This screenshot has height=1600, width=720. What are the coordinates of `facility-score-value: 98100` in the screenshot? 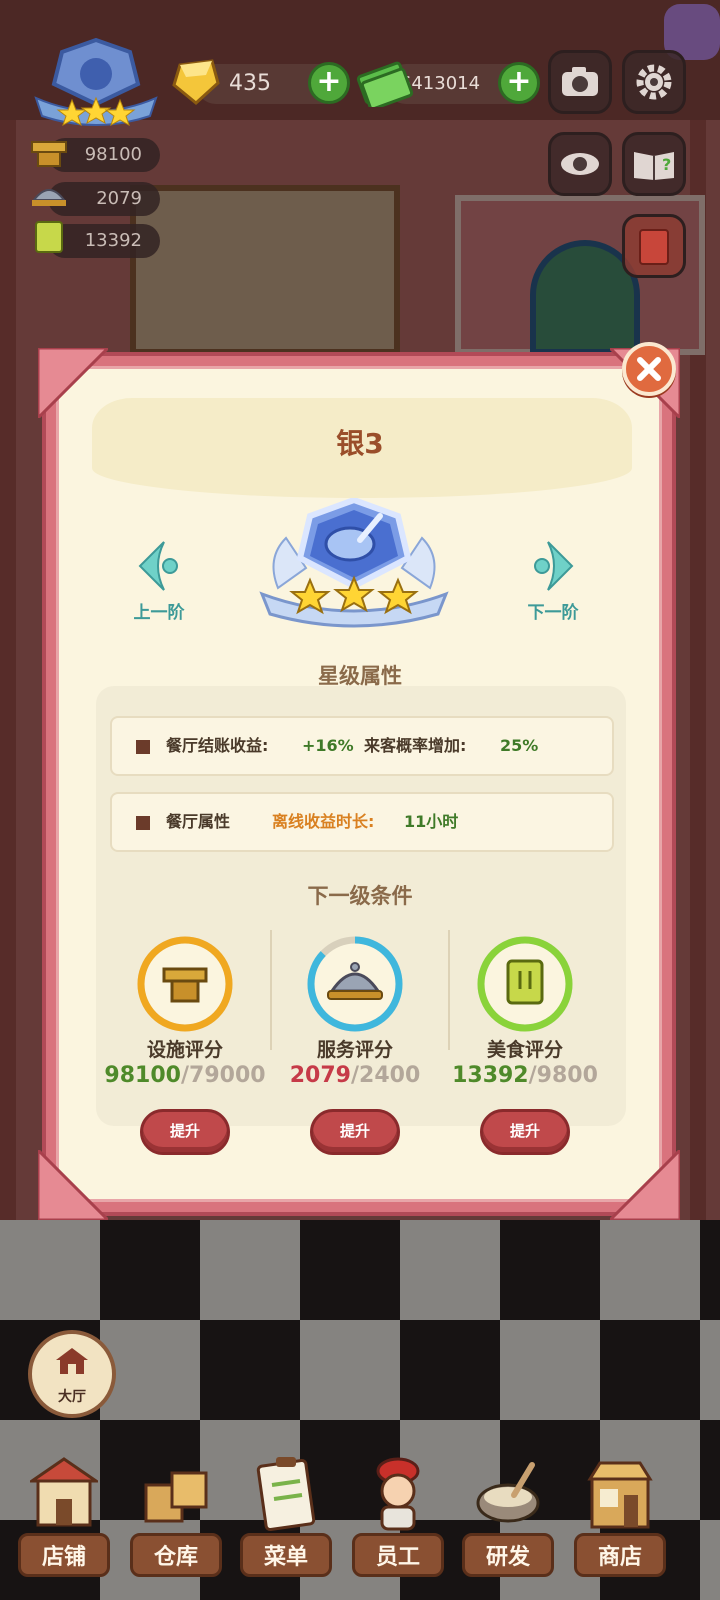 It's located at (113, 154).